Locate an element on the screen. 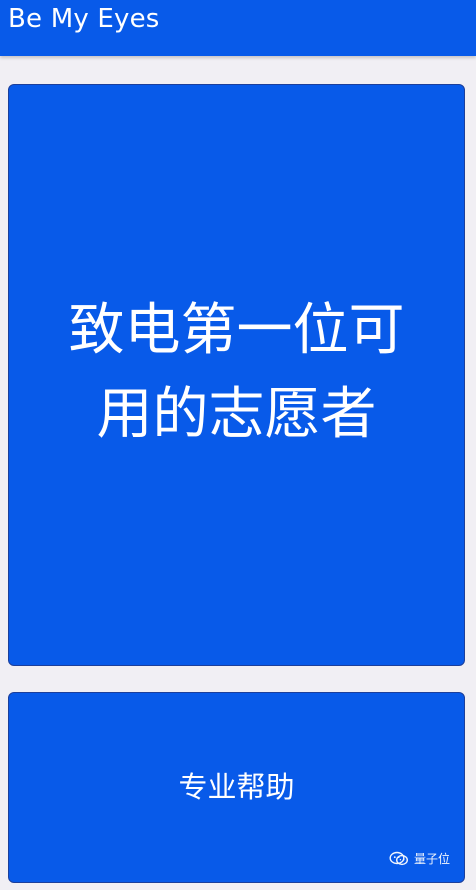 This screenshot has height=890, width=476. wechat-icon is located at coordinates (399, 859).